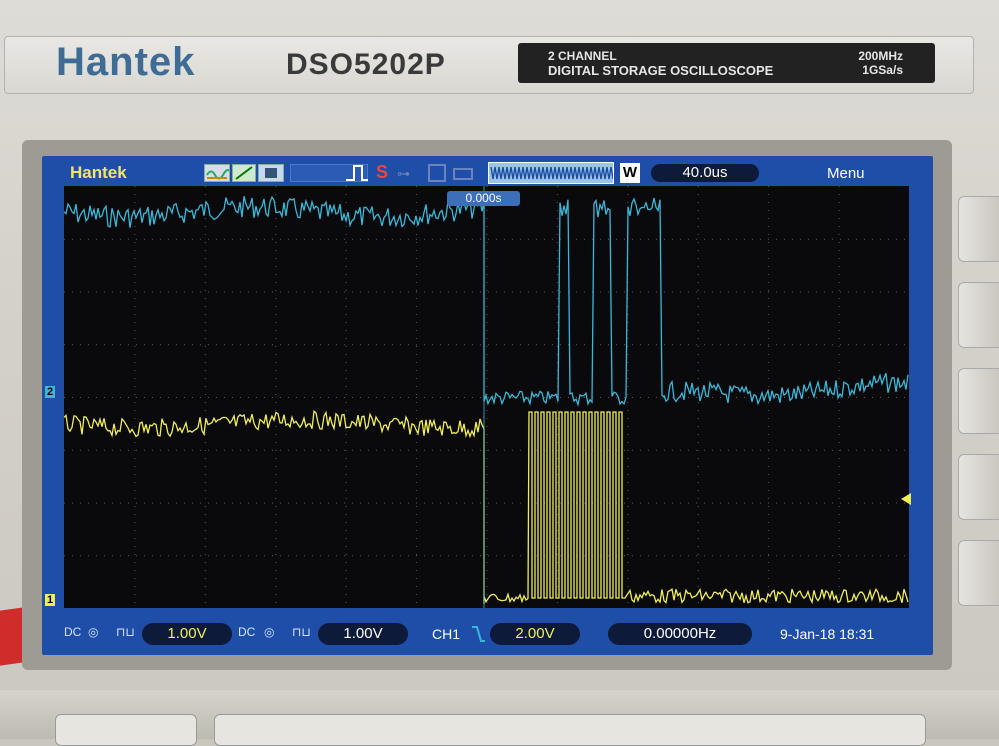 The width and height of the screenshot is (999, 746). Describe the element at coordinates (880, 56) in the screenshot. I see `bandwidth-label: 200MHz` at that location.